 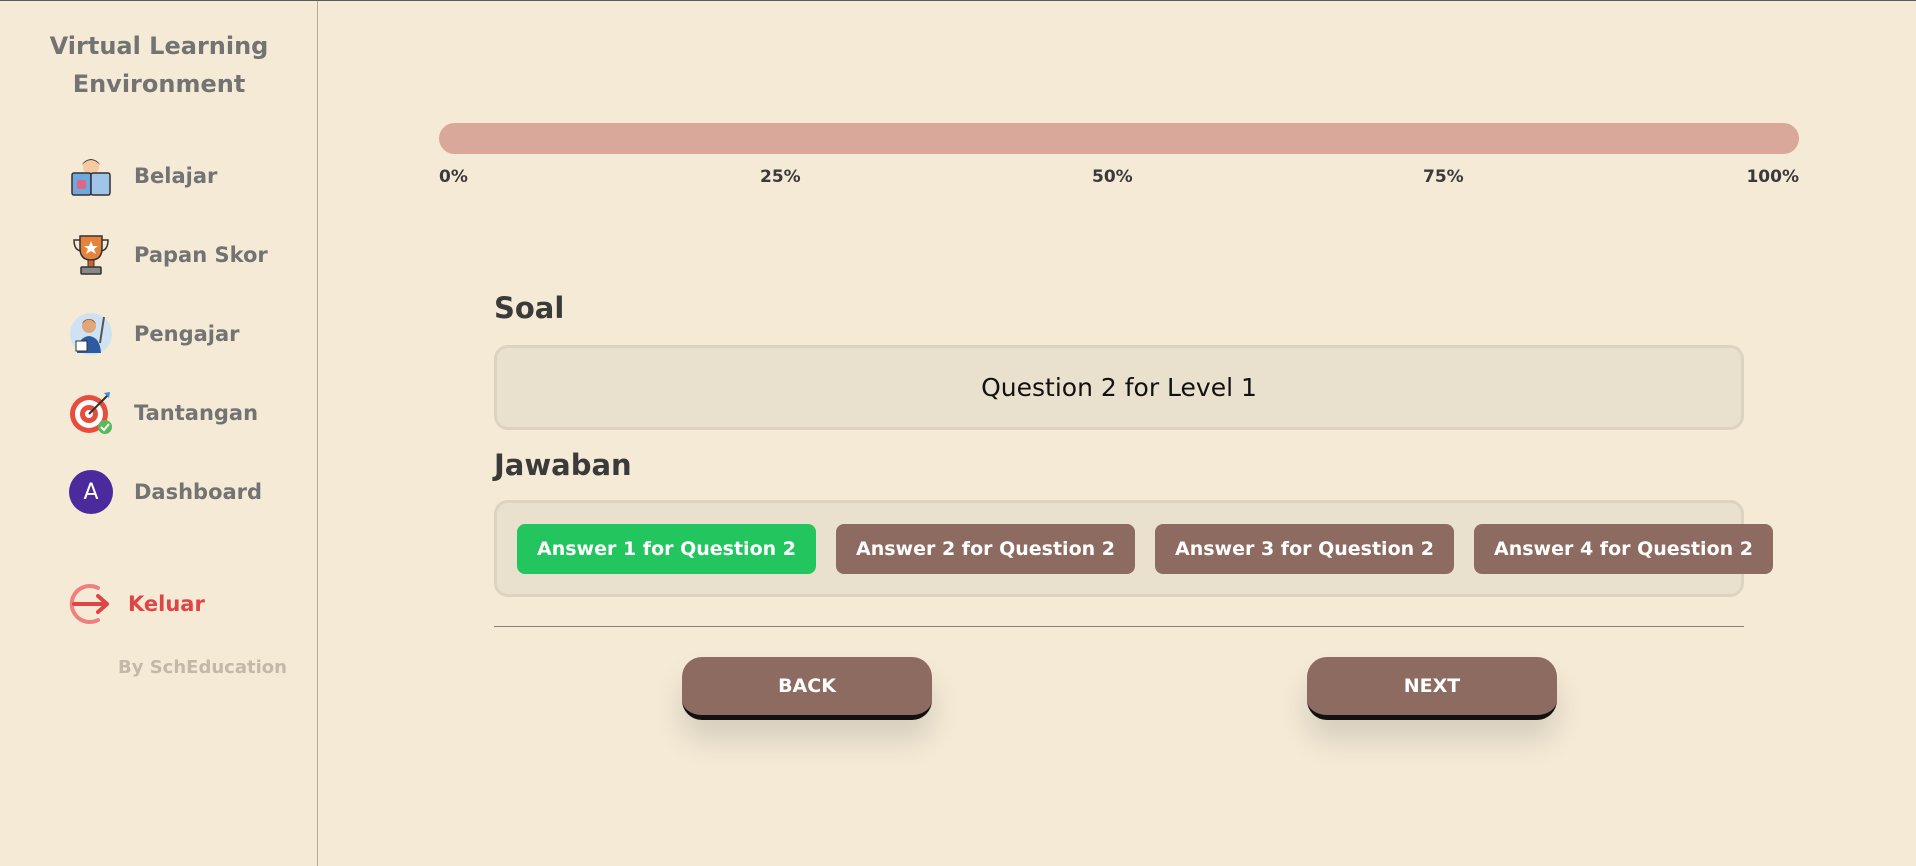 I want to click on sidebar-item-dashboard: A Dashboard, so click(x=168, y=492).